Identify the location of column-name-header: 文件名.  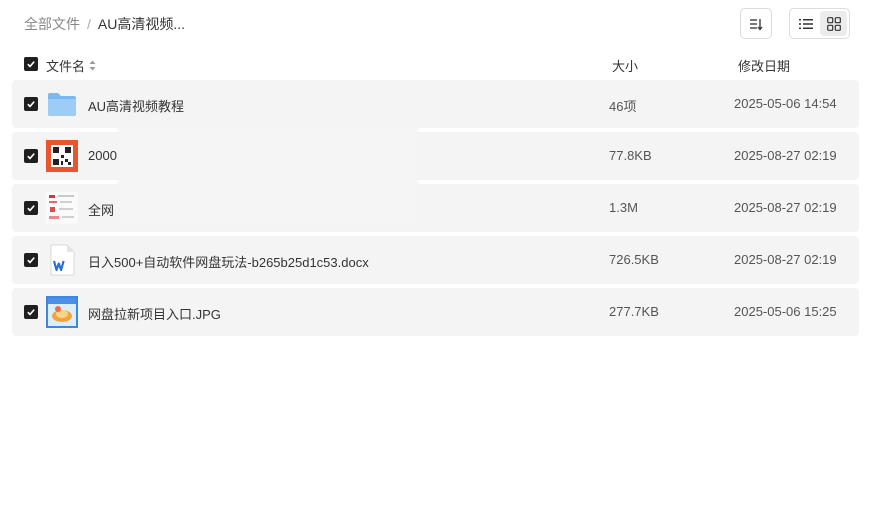
(71, 65).